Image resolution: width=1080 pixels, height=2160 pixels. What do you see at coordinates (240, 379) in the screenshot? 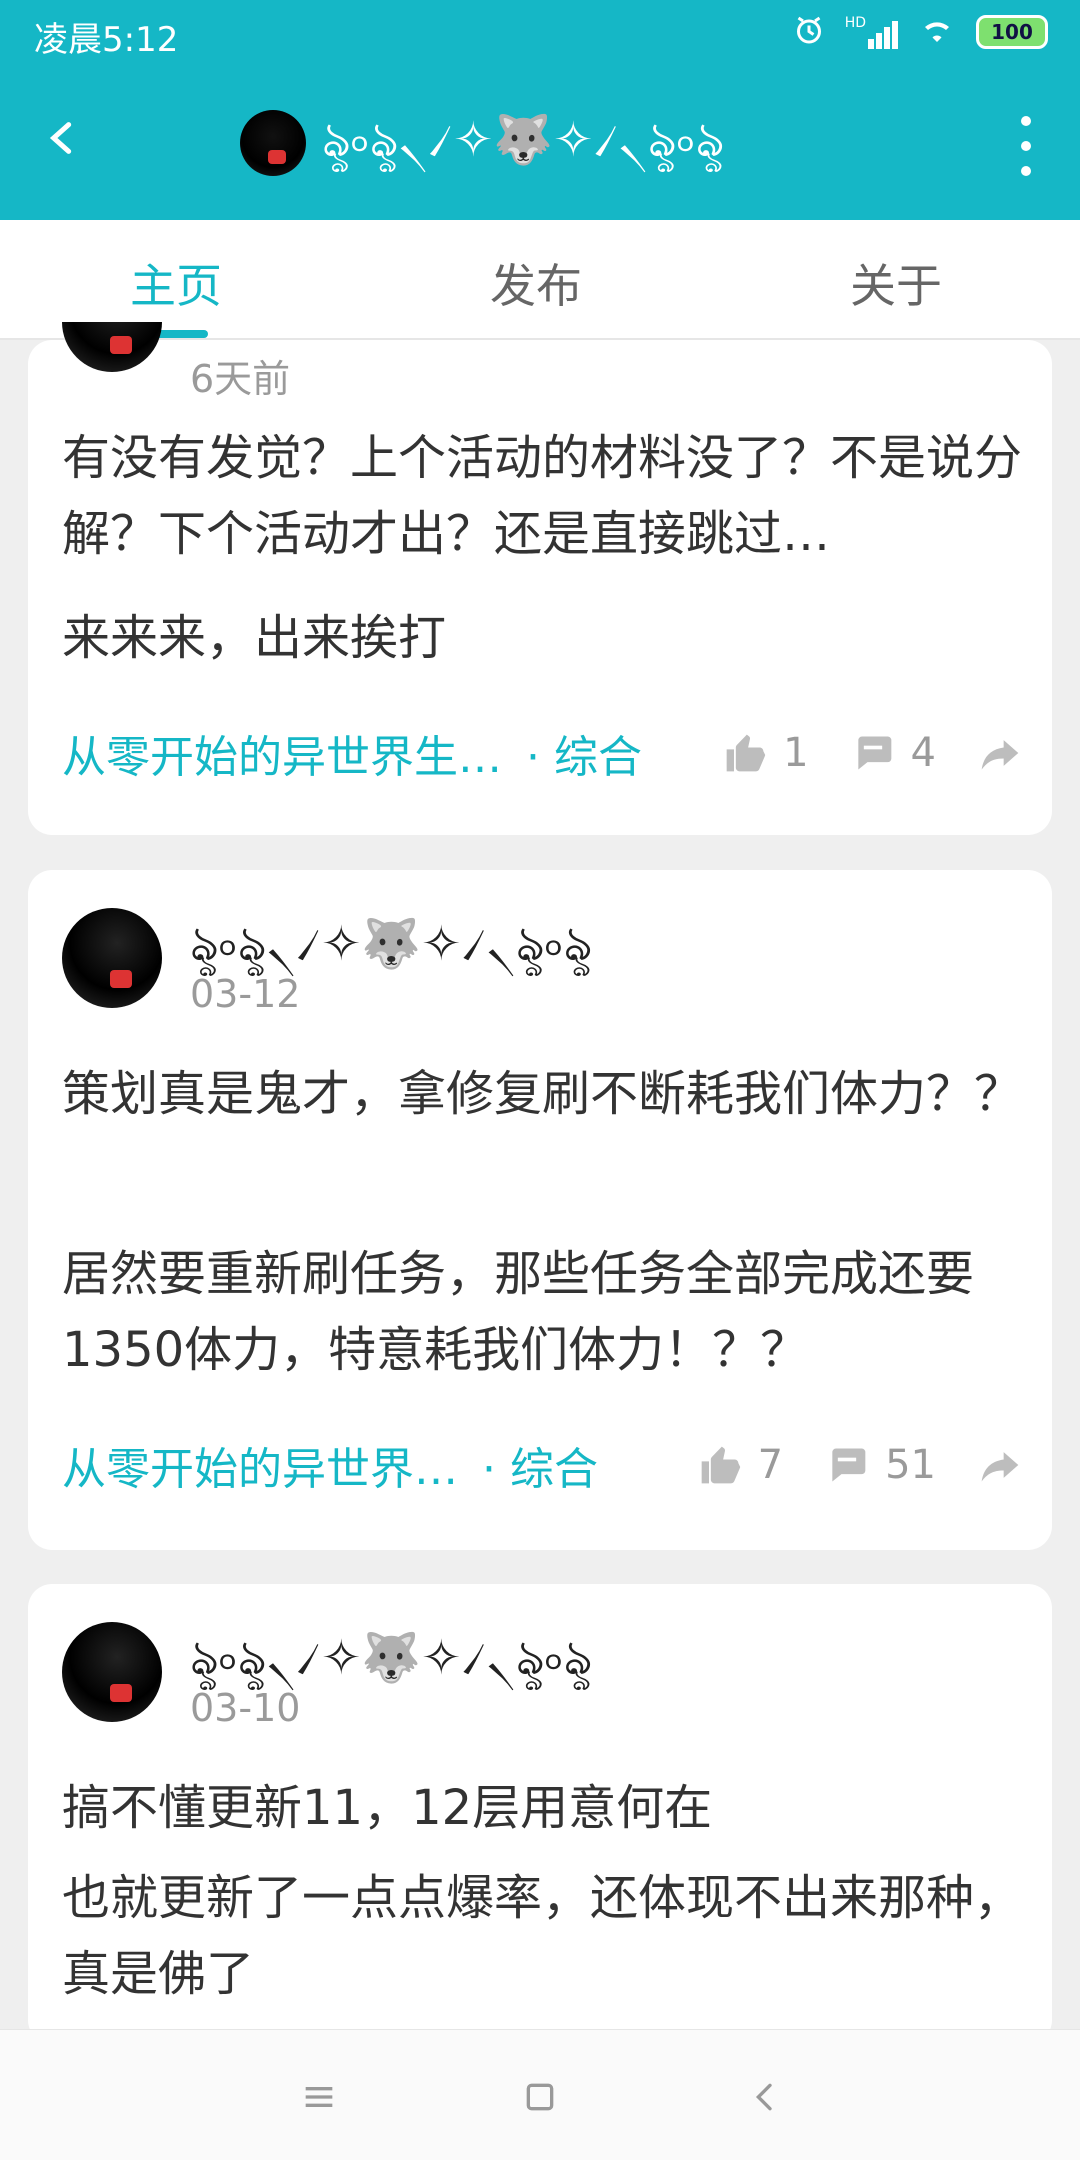
I see `post-date: 6天前` at bounding box center [240, 379].